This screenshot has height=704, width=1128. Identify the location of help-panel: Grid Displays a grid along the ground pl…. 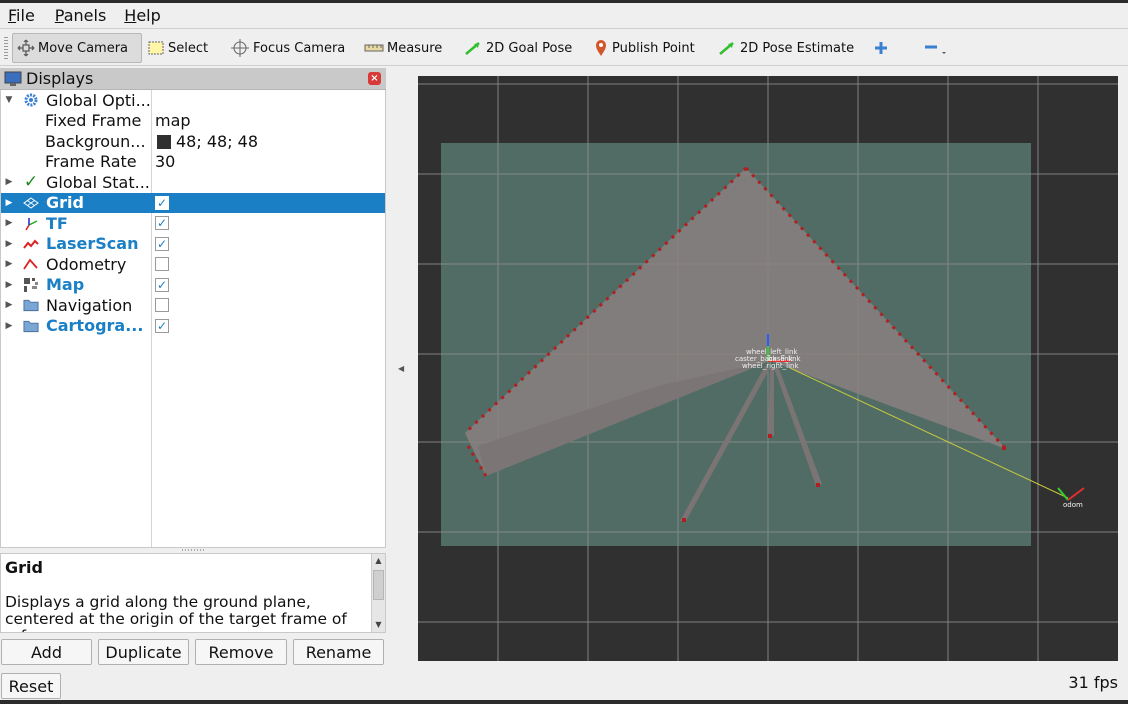
(193, 593).